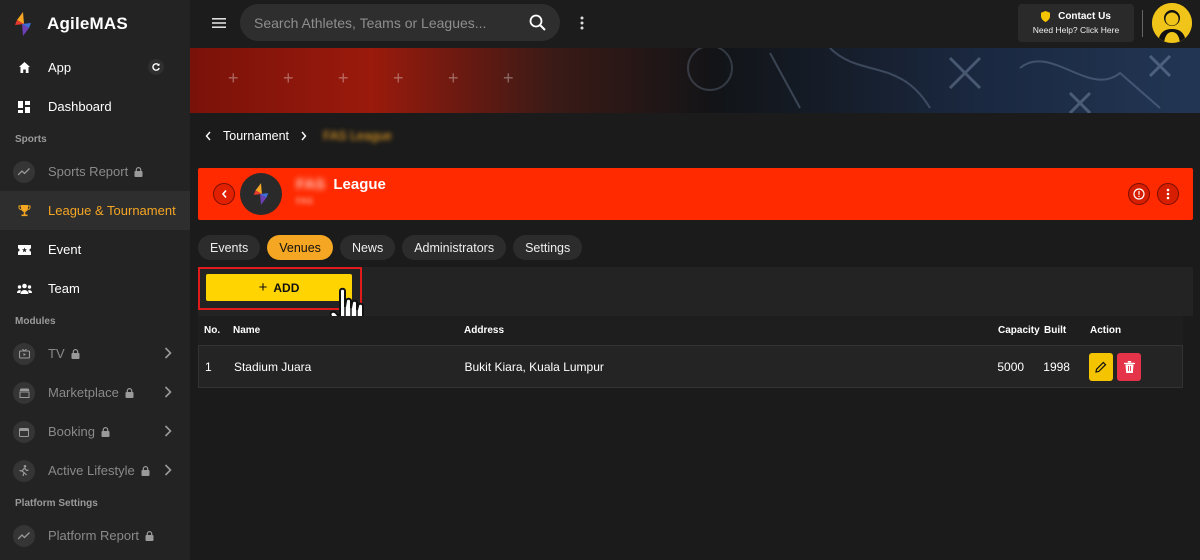 The image size is (1200, 560). Describe the element at coordinates (24, 289) in the screenshot. I see `group-icon` at that location.